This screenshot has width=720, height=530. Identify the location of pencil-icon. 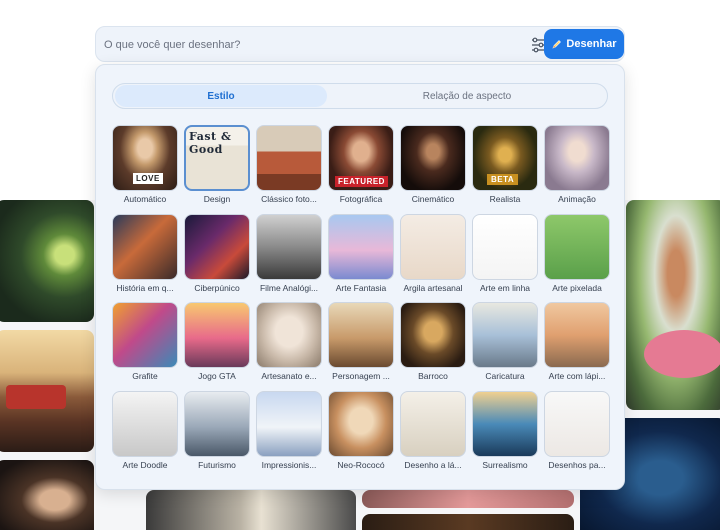
(556, 44).